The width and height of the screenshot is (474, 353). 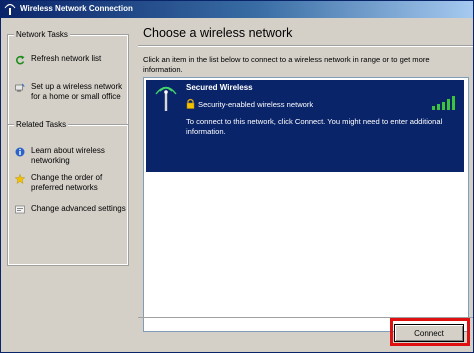 What do you see at coordinates (41, 124) in the screenshot?
I see `related-tasks-title: Related Tasks` at bounding box center [41, 124].